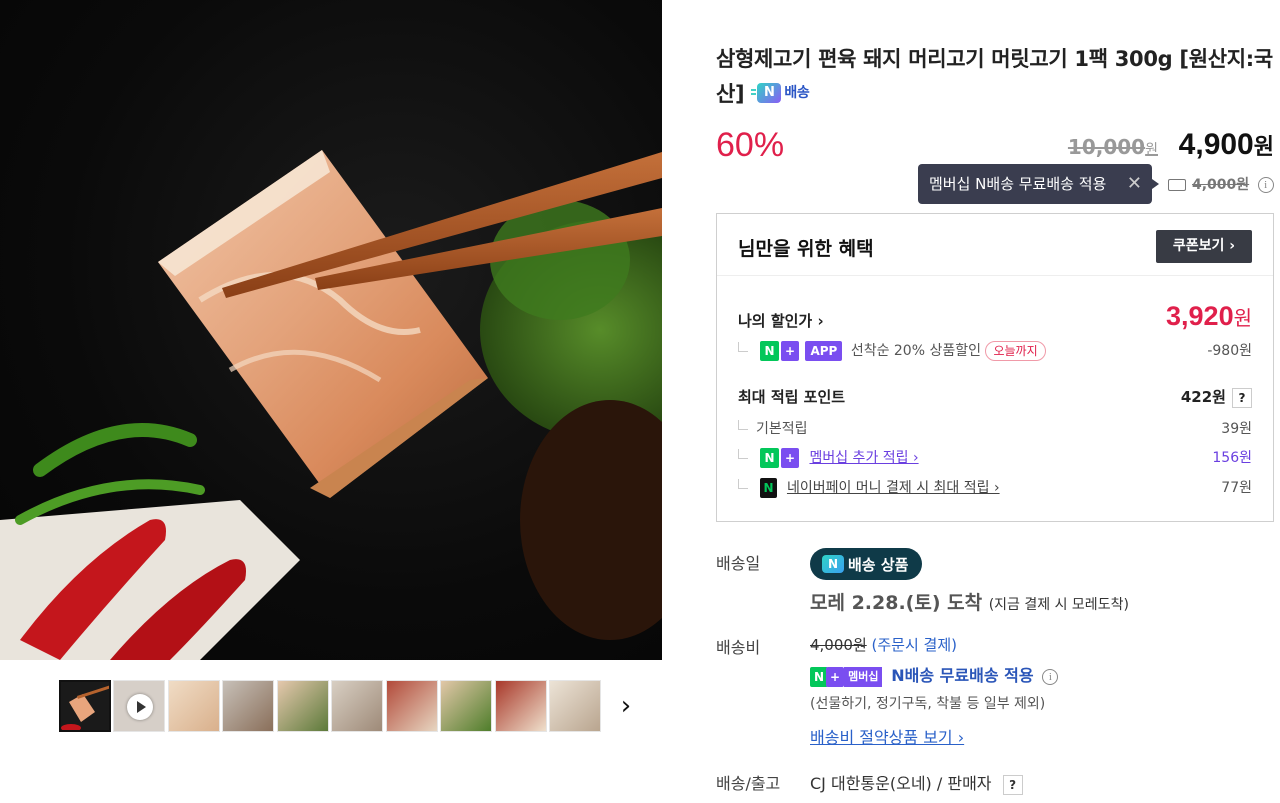 The image size is (1280, 803). I want to click on free-shipping-tooltip: 멤버십 N배송 무료배송 적용 ✕, so click(1038, 184).